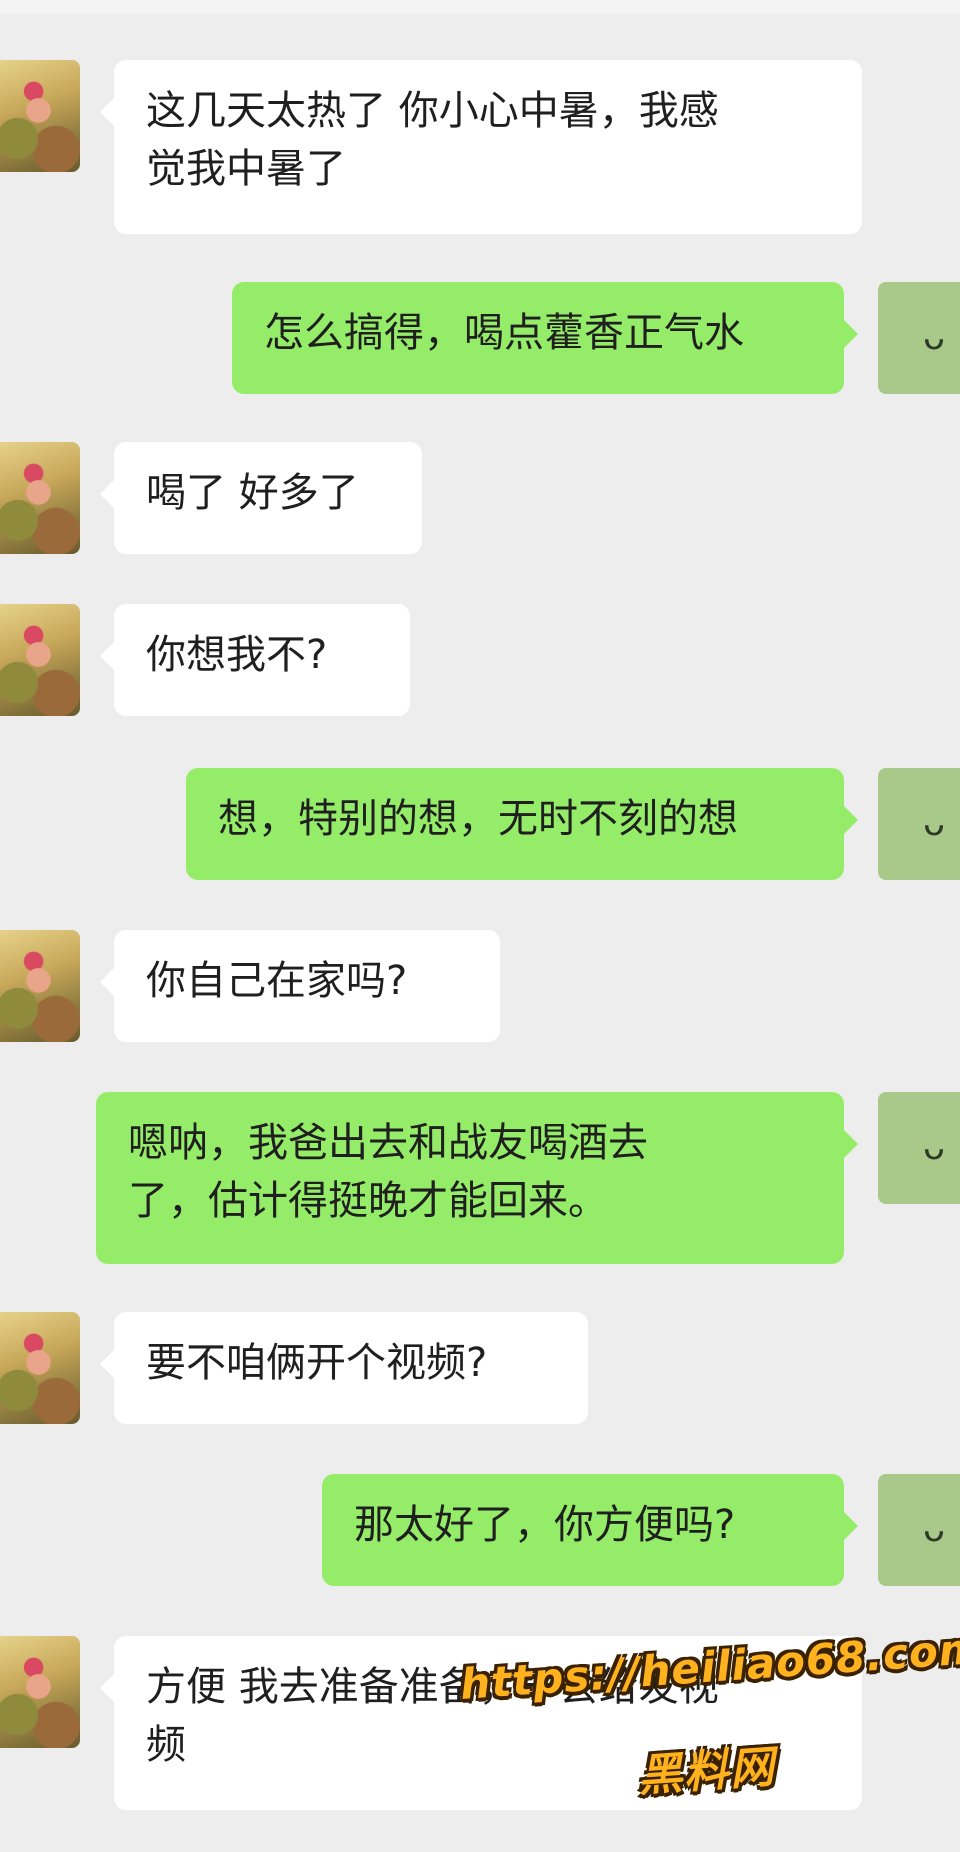  What do you see at coordinates (480, 7) in the screenshot?
I see `top-strip` at bounding box center [480, 7].